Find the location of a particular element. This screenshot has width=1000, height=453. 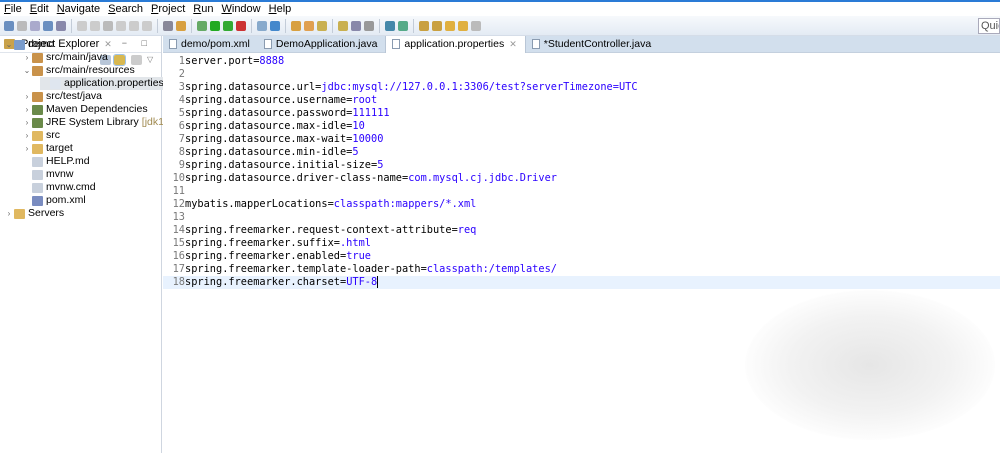

tree-item: › target is located at coordinates (47, 148).